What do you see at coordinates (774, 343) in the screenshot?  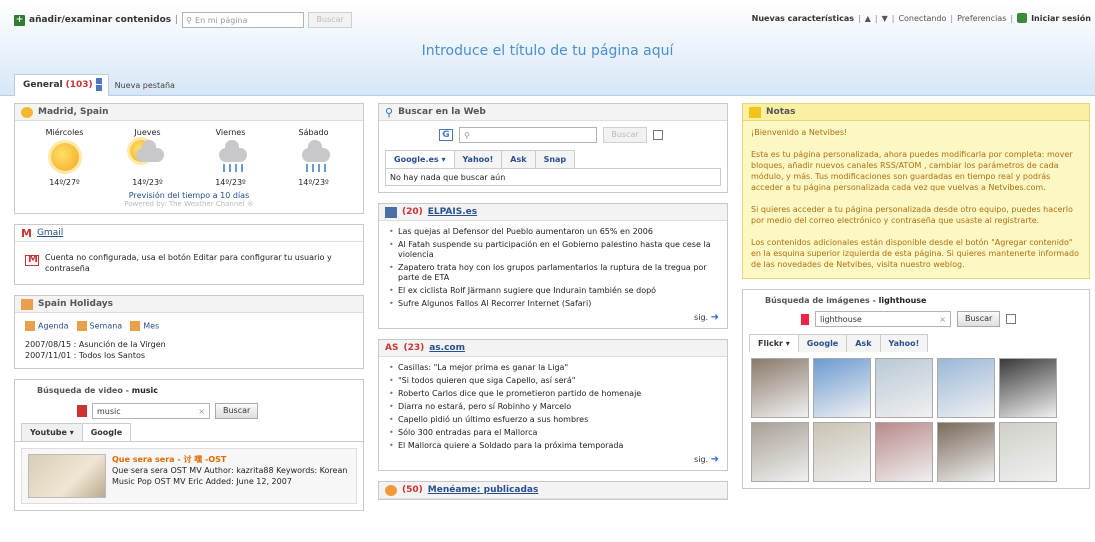 I see `tab-flickr: Flickr ▾` at bounding box center [774, 343].